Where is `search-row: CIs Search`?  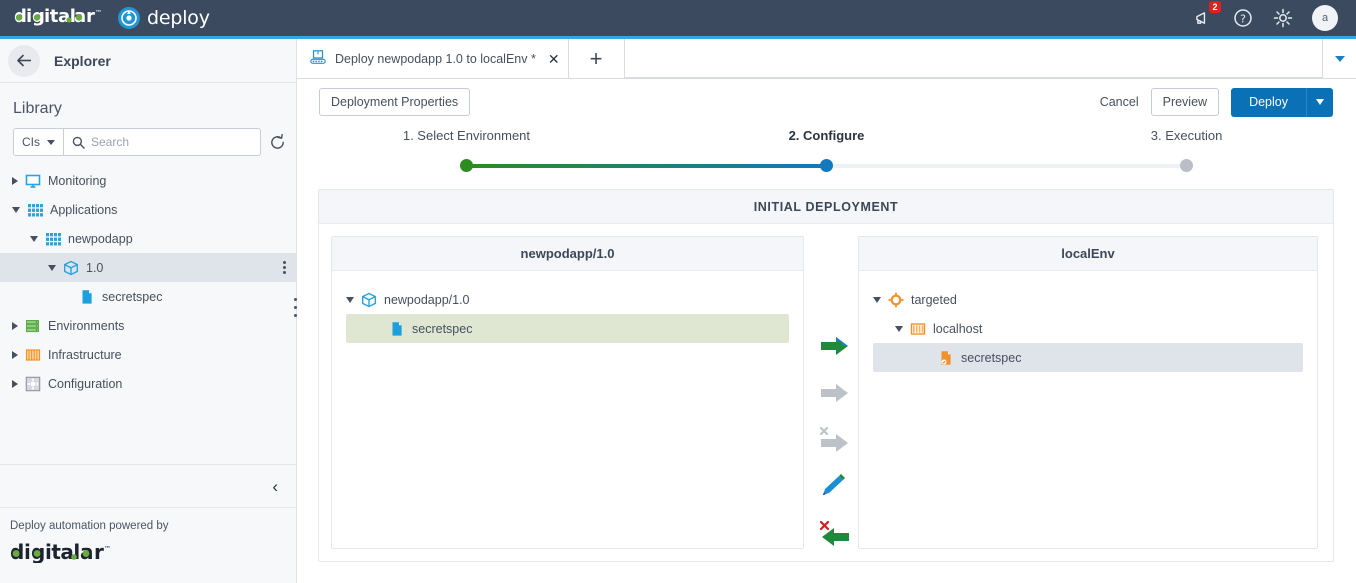
search-row: CIs Search is located at coordinates (148, 142).